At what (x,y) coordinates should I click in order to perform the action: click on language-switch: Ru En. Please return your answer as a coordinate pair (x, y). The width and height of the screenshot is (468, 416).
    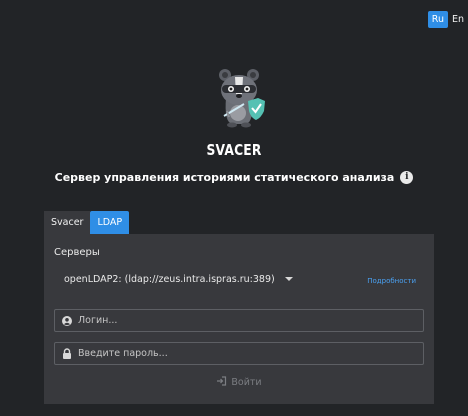
    Looking at the image, I should click on (447, 19).